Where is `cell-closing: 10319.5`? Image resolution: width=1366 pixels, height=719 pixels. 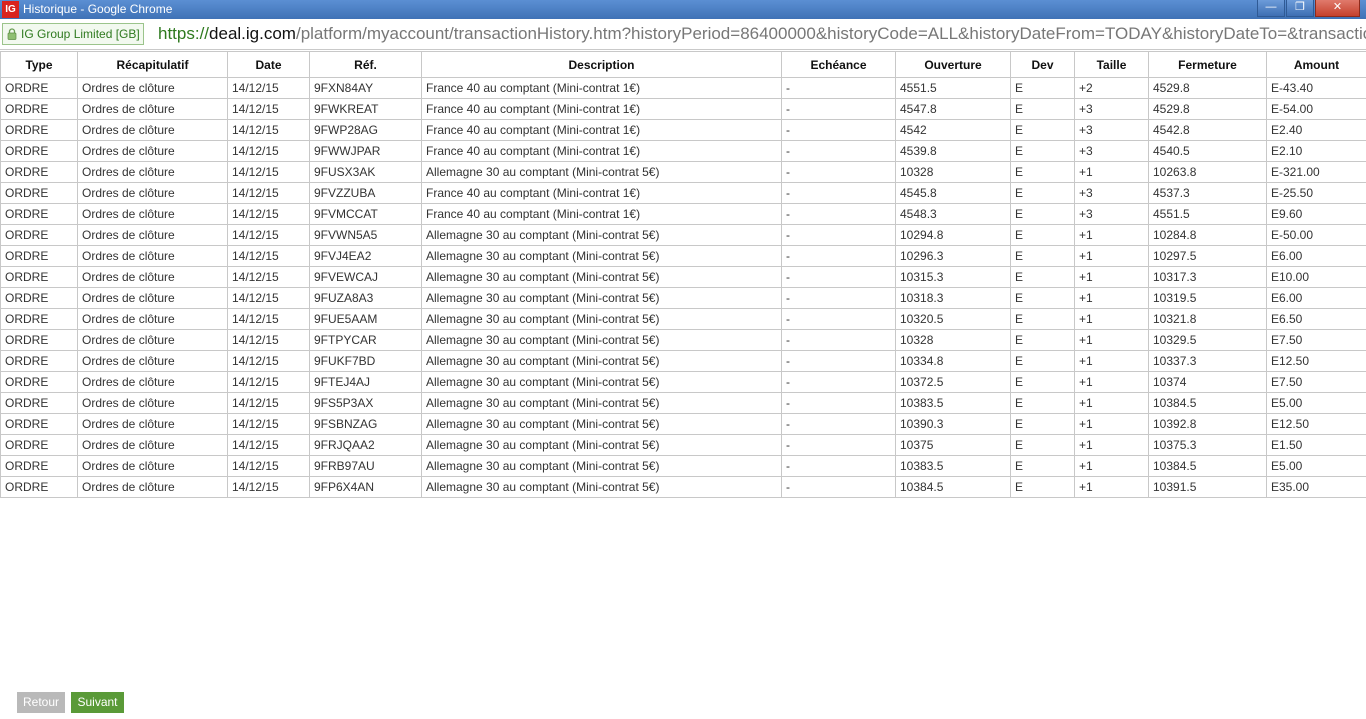 cell-closing: 10319.5 is located at coordinates (1207, 298).